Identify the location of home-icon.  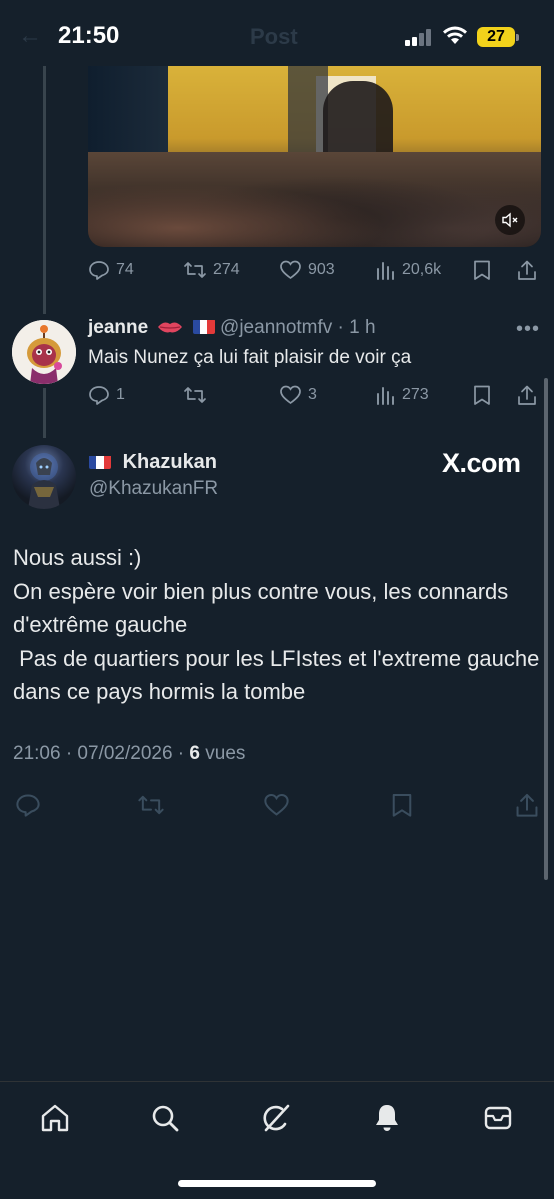
(55, 1118).